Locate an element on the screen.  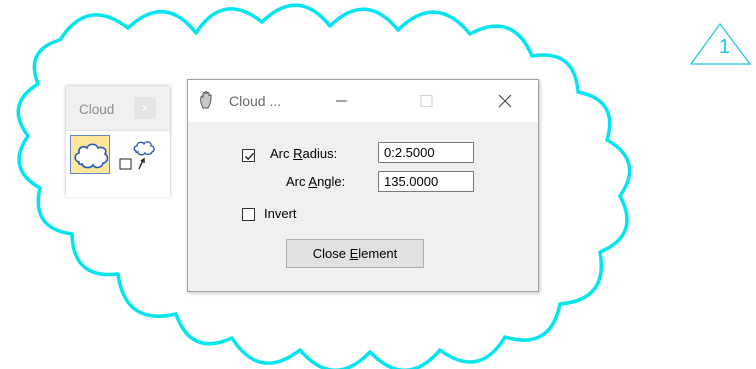
button-text: lement is located at coordinates (378, 253).